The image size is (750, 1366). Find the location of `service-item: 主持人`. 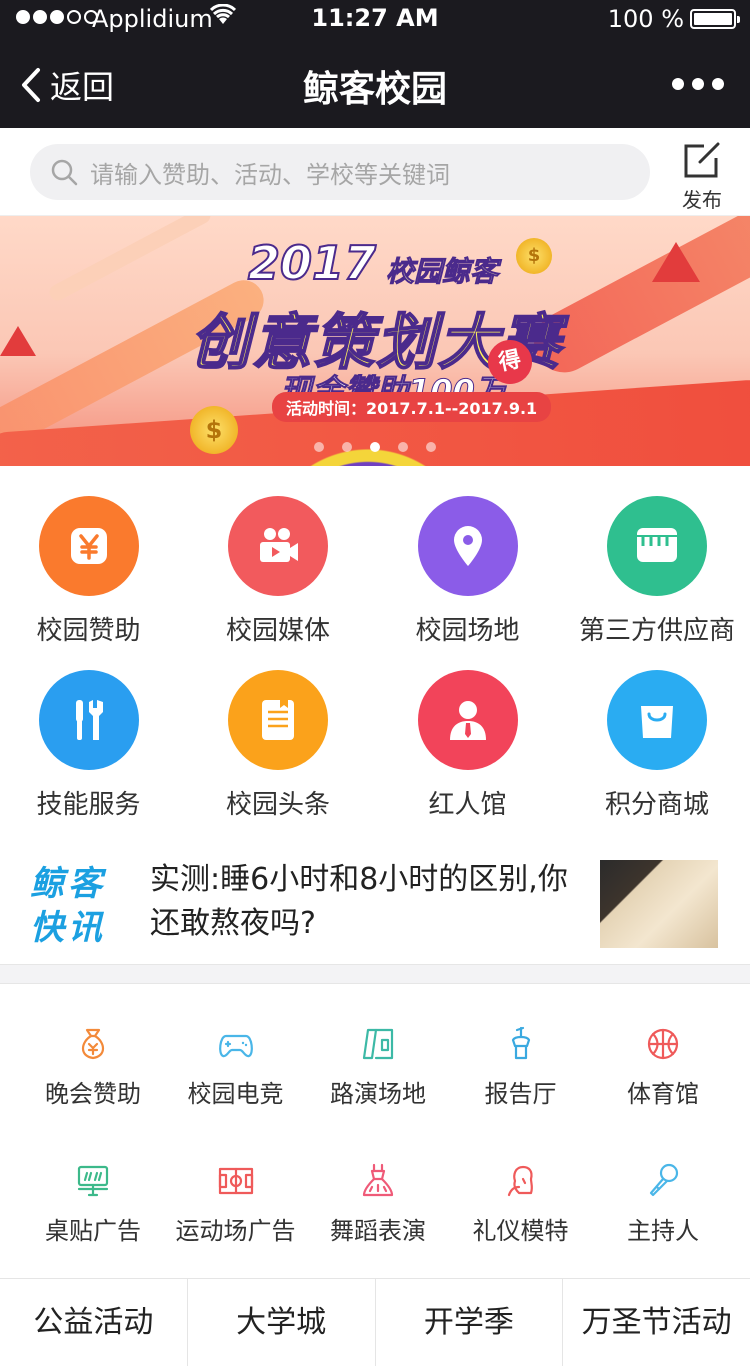

service-item: 主持人 is located at coordinates (663, 1203).